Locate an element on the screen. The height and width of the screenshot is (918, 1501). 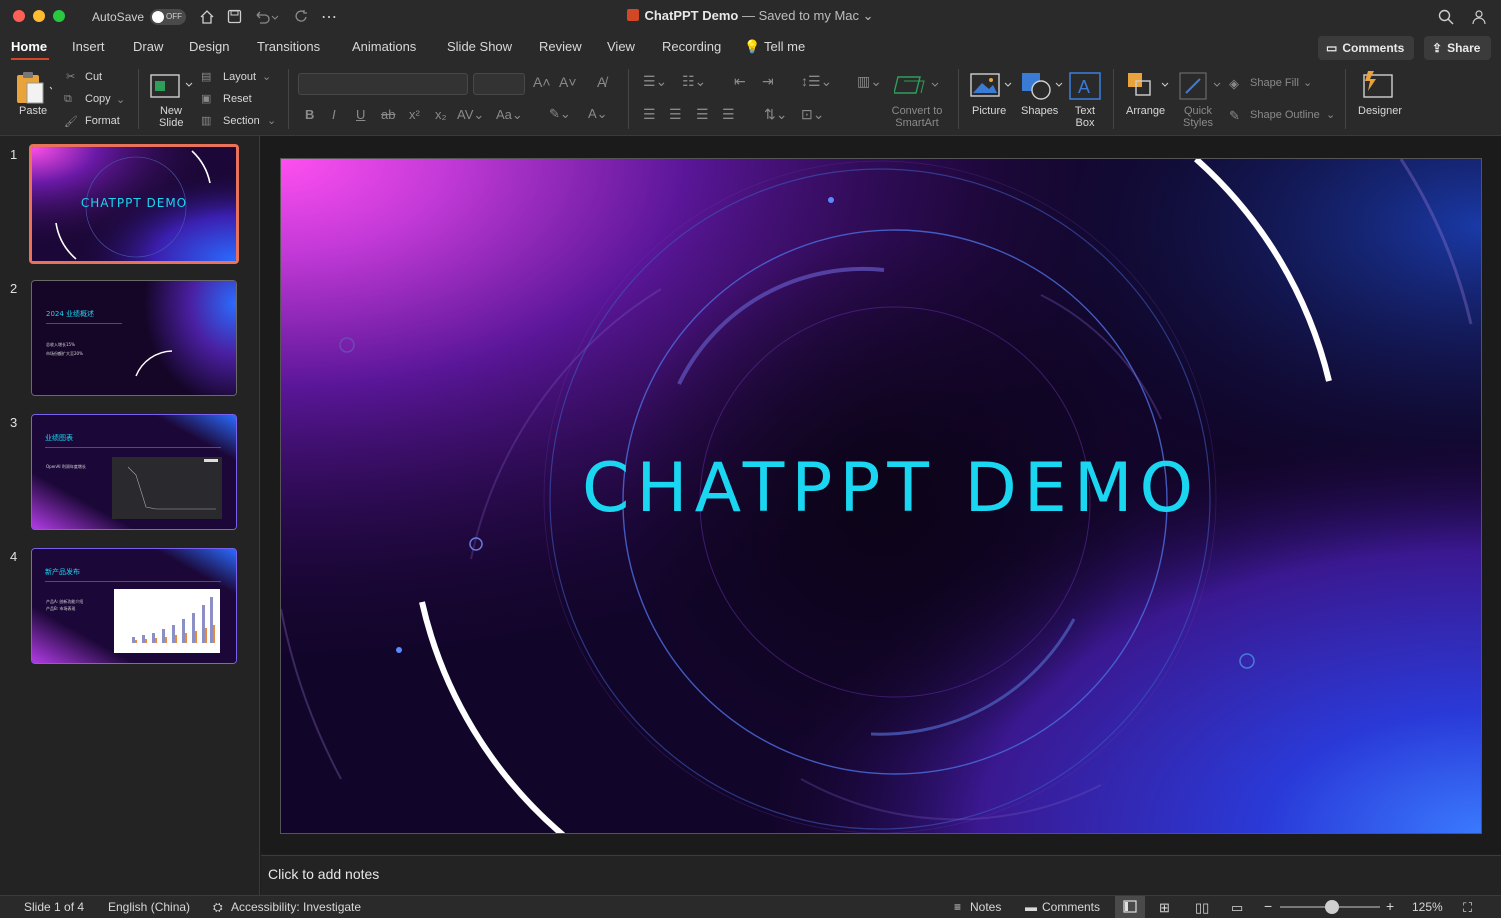
font-size-select is located at coordinates (499, 84).